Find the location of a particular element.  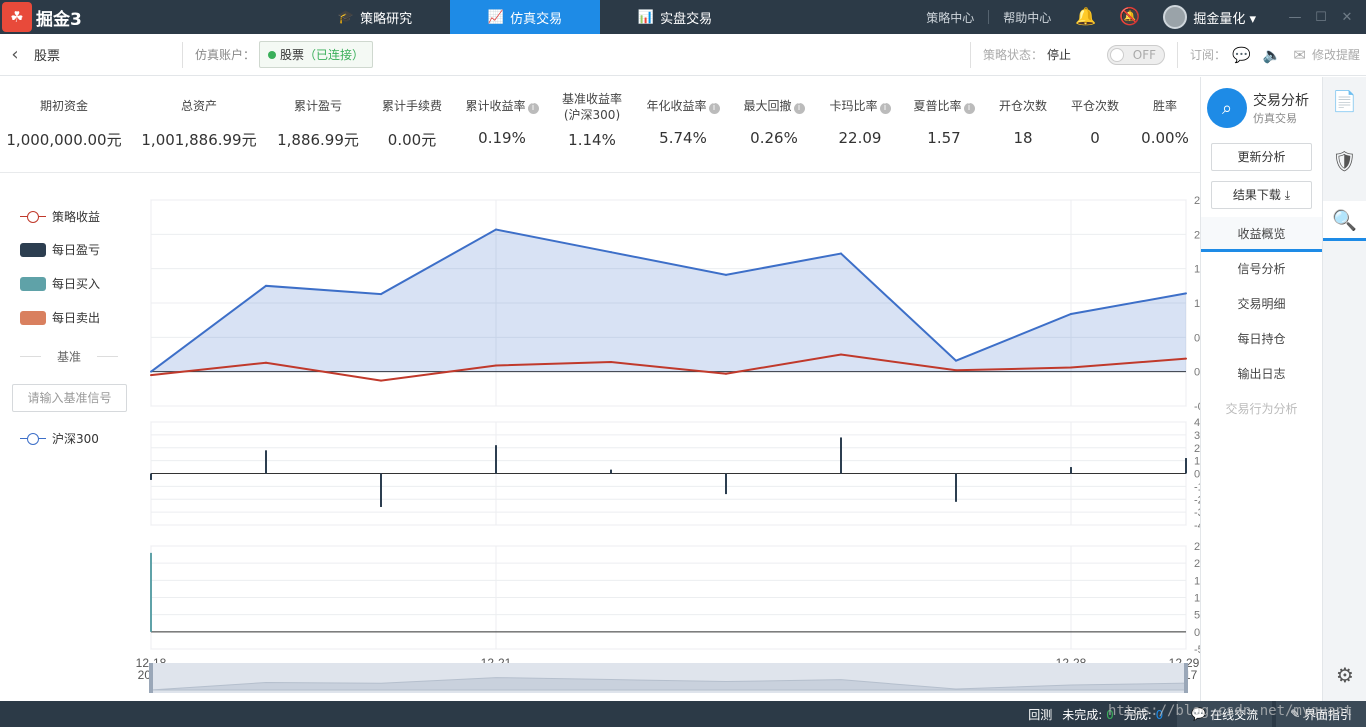

bell-icon: 🔔 is located at coordinates (1085, 17).